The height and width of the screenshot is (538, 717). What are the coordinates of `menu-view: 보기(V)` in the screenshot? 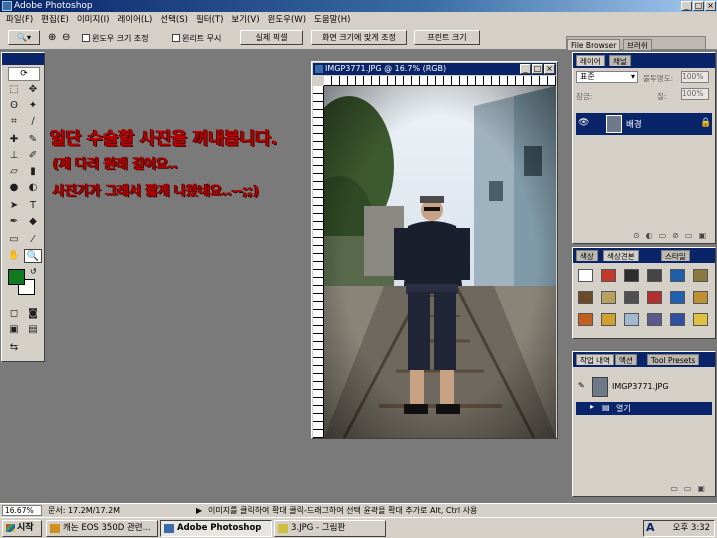 It's located at (245, 19).